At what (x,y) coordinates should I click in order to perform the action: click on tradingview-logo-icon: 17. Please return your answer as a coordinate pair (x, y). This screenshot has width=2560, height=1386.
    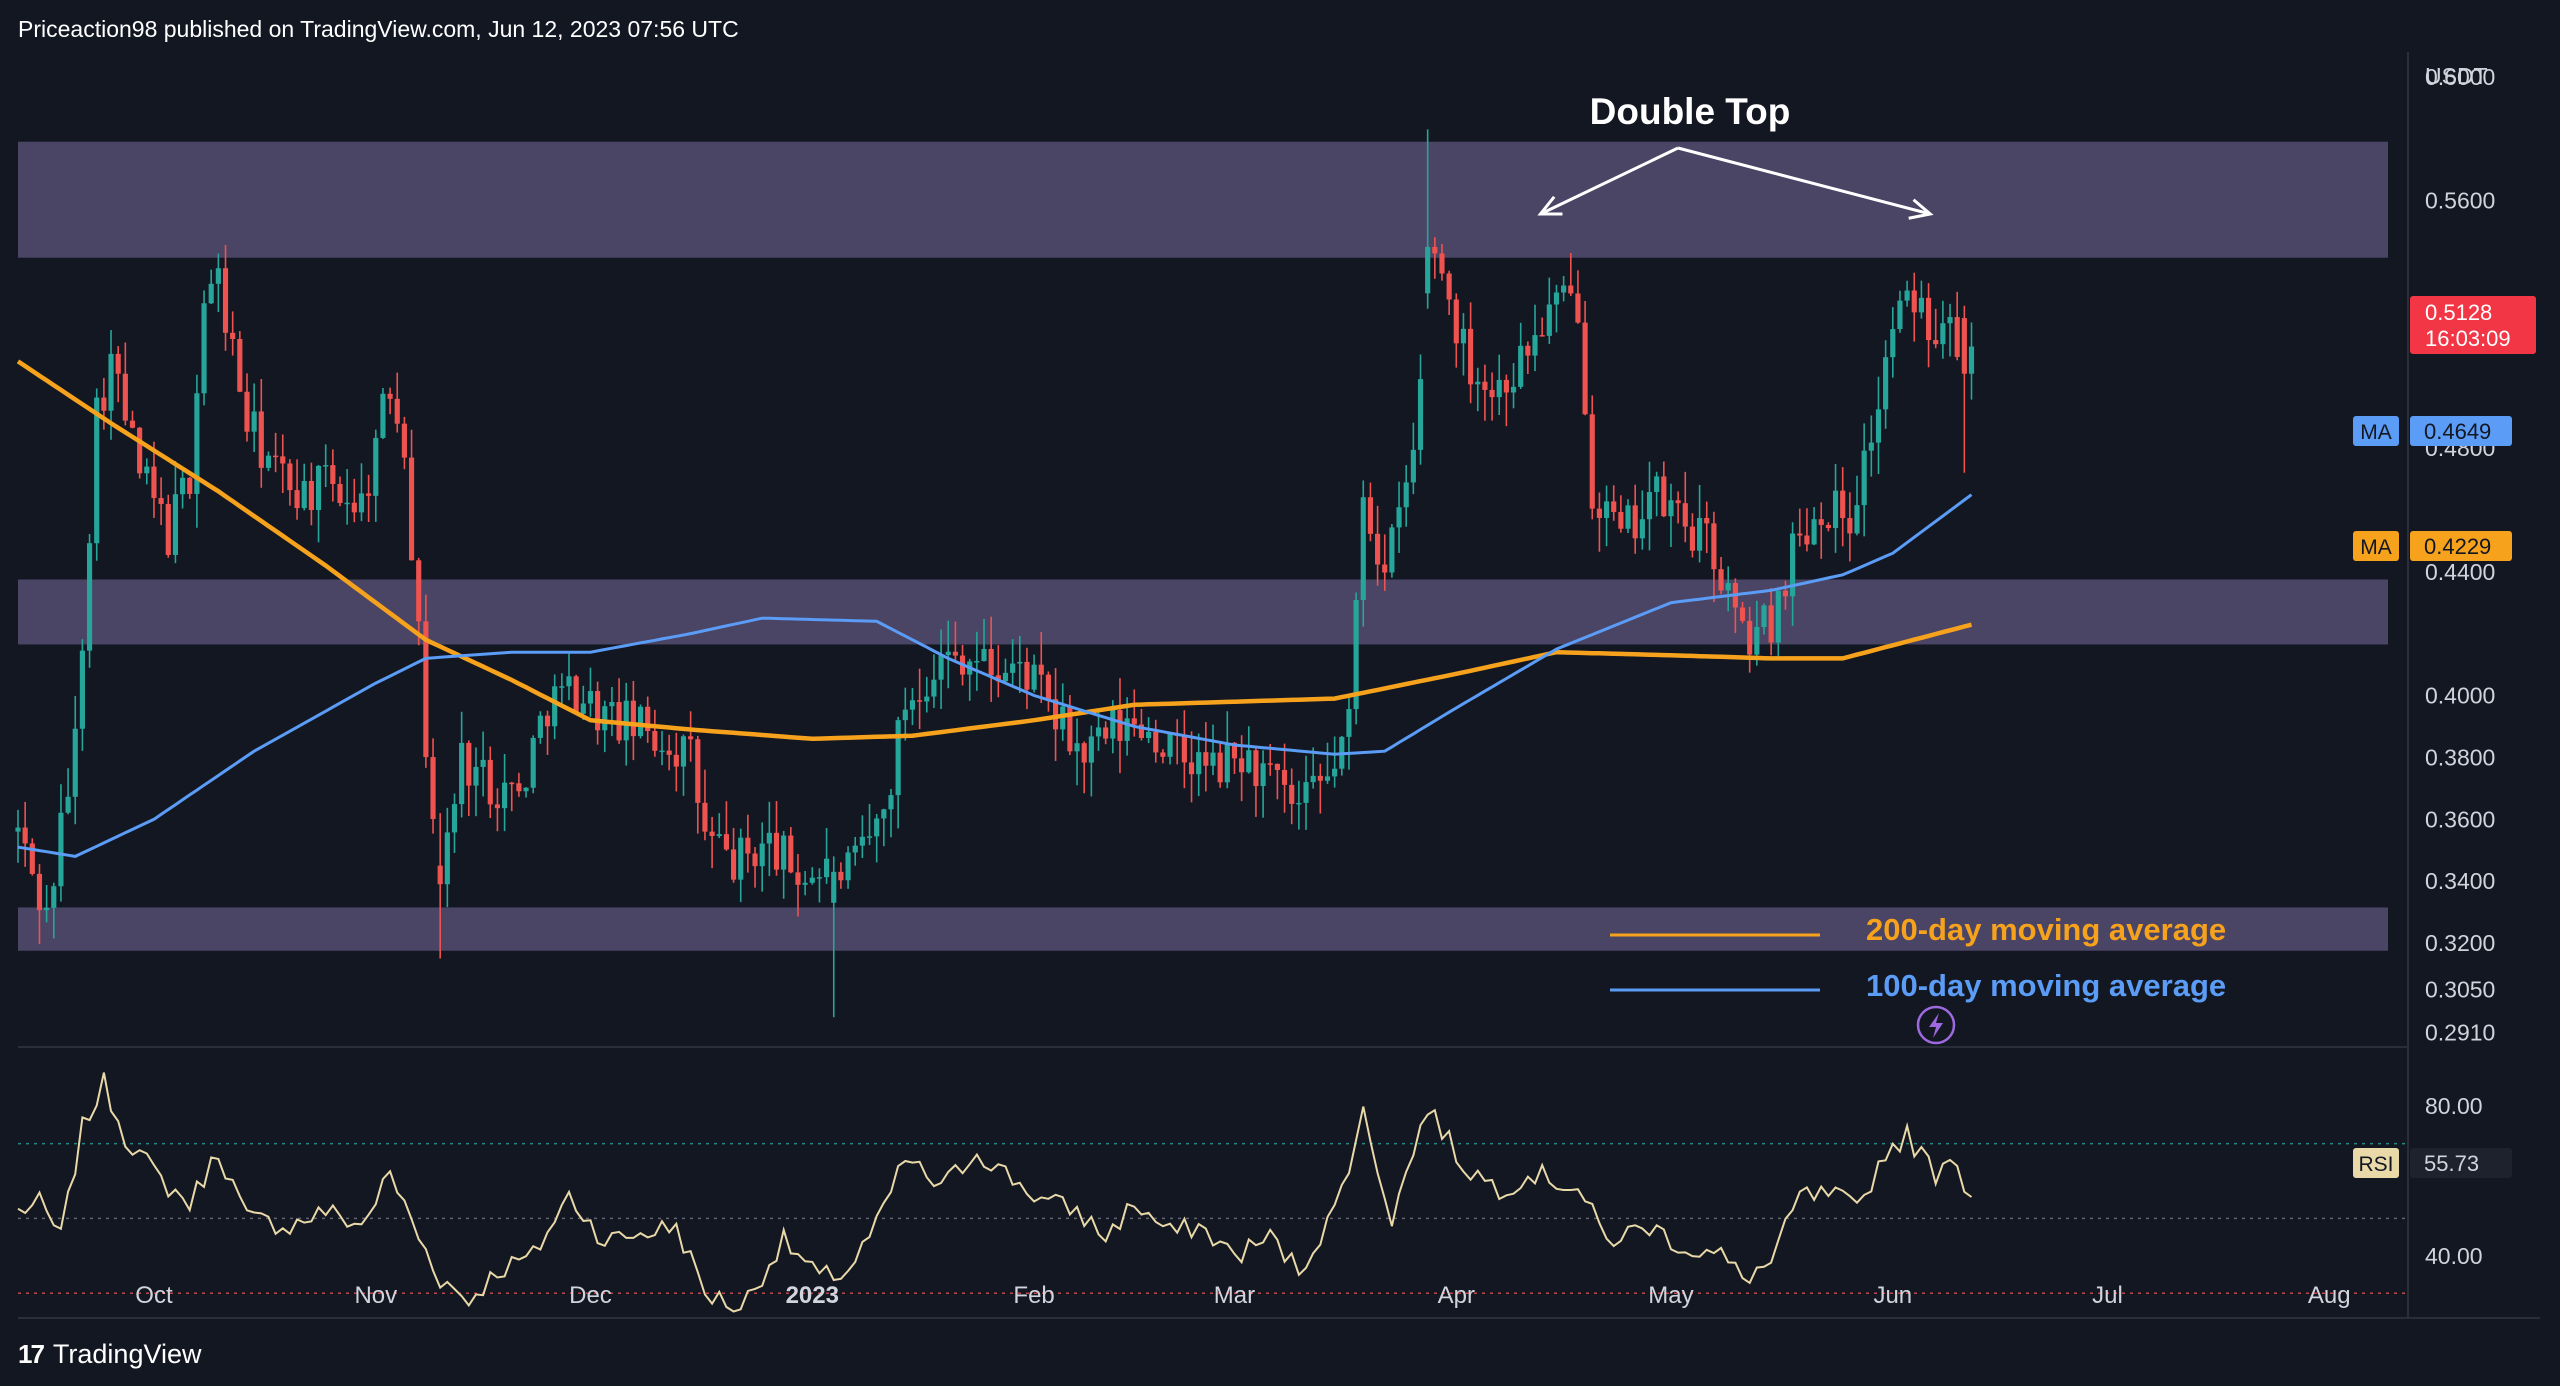
    Looking at the image, I should click on (31, 1353).